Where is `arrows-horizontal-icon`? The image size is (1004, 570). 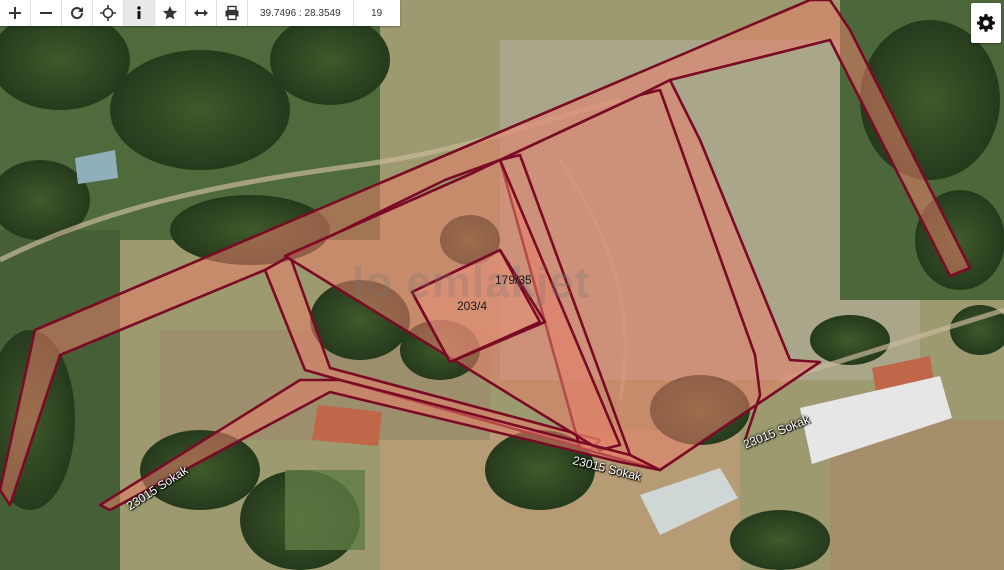 arrows-horizontal-icon is located at coordinates (201, 13).